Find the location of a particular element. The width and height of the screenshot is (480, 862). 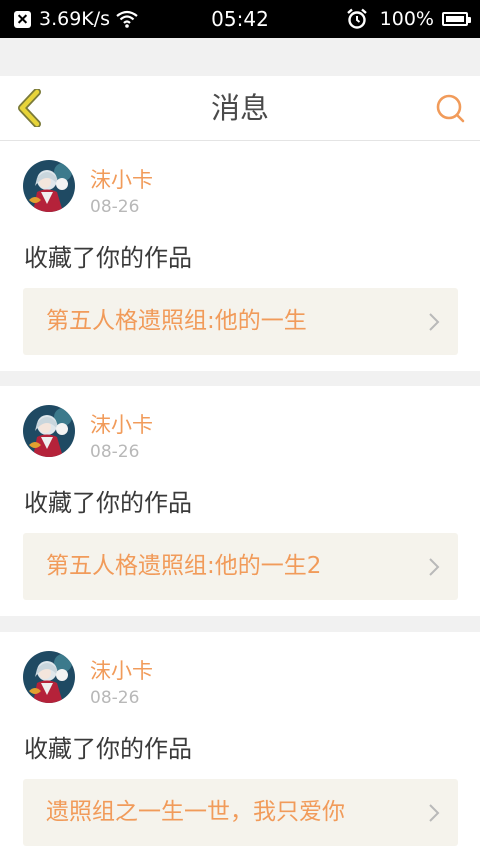

status-right: 100% is located at coordinates (408, 19).